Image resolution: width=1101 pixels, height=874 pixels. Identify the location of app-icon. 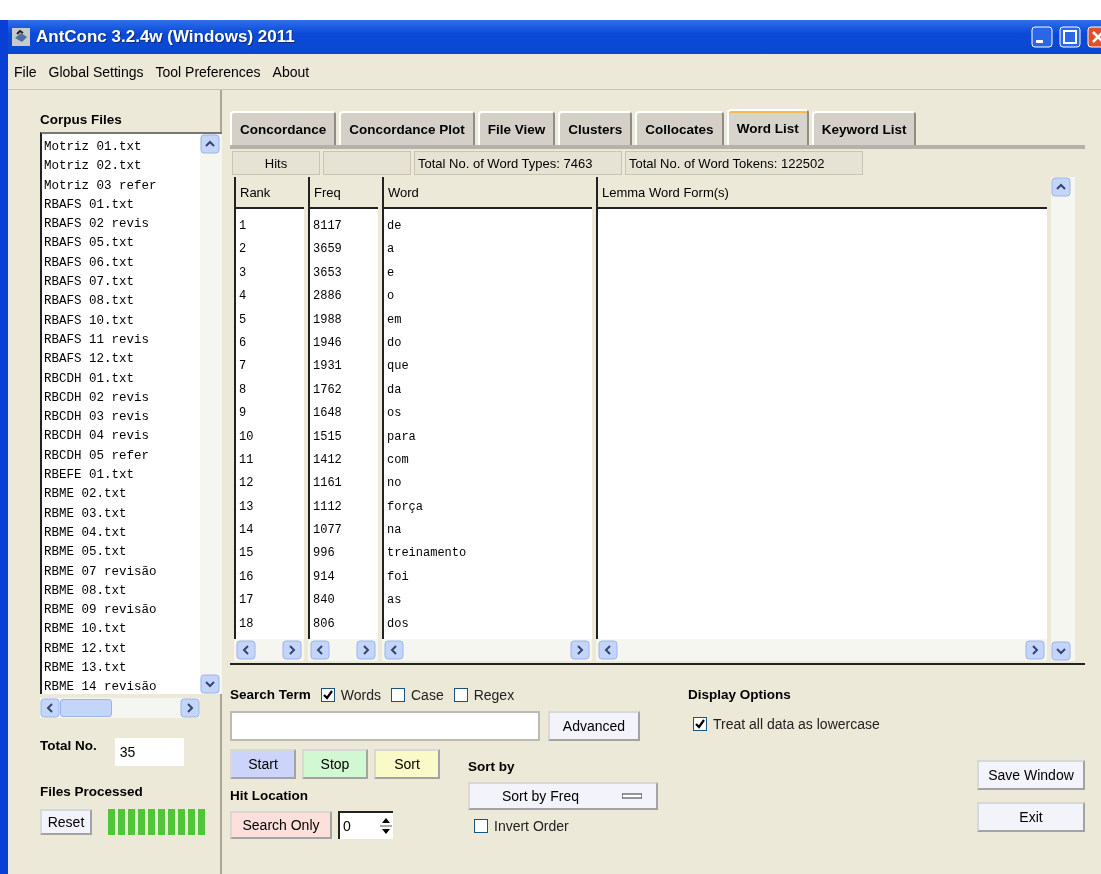
(21, 37).